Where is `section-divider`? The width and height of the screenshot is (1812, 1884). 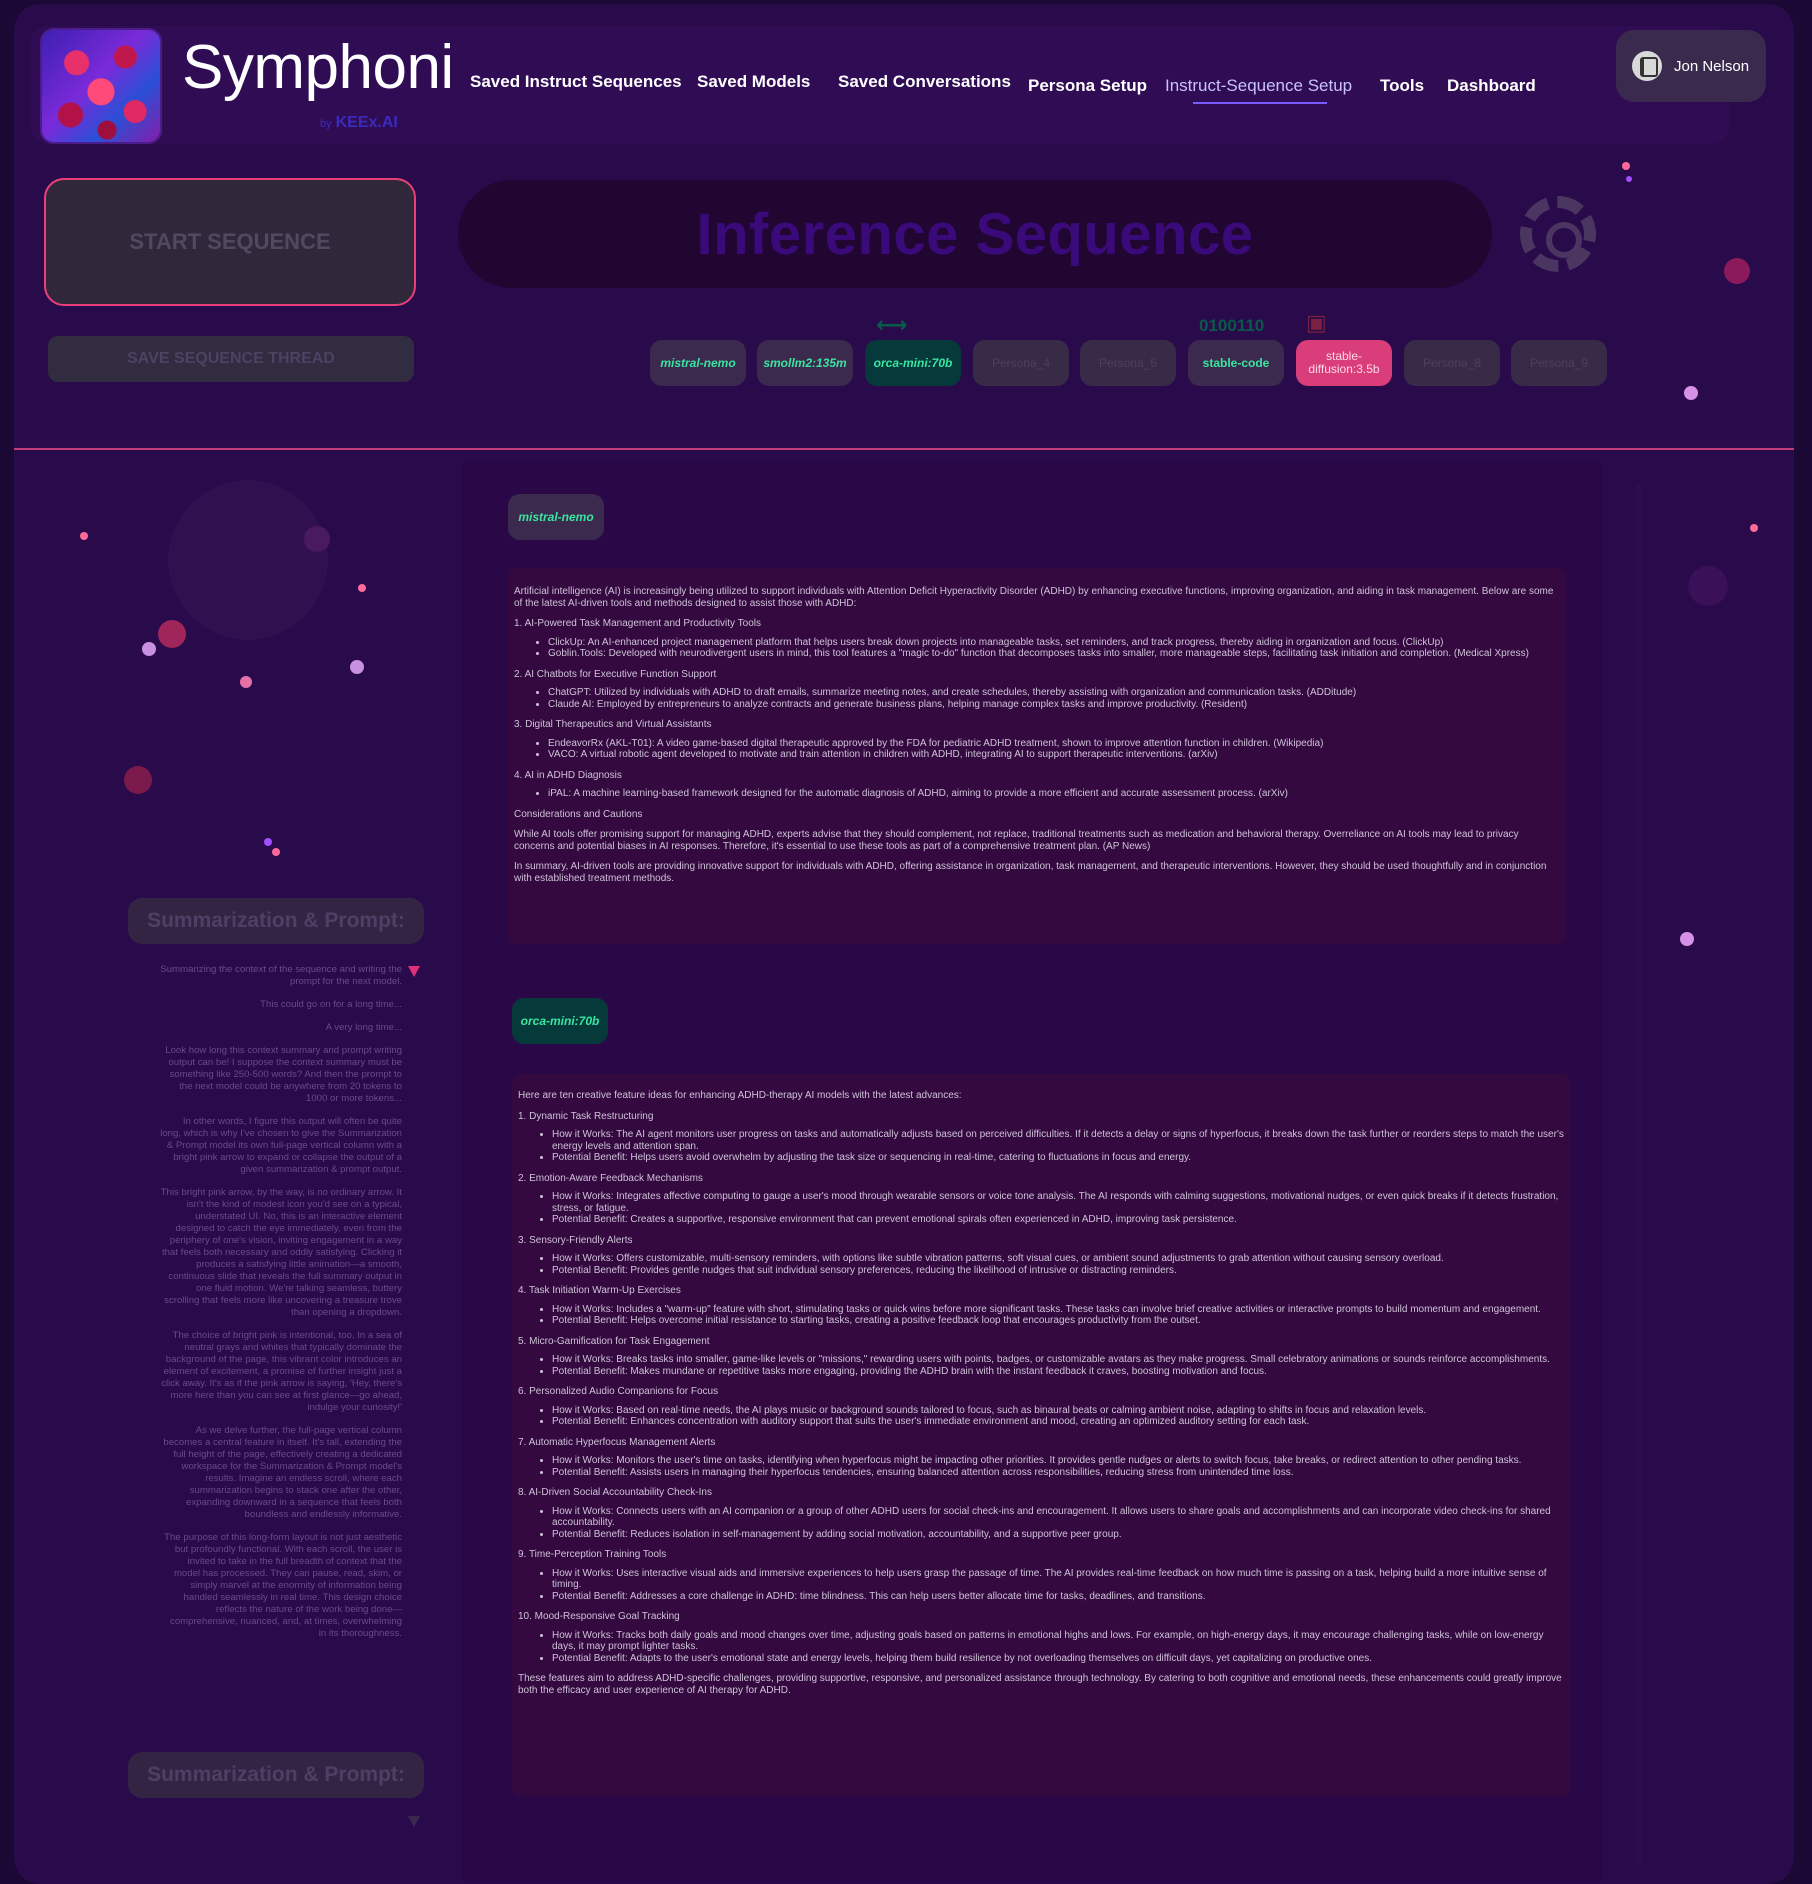
section-divider is located at coordinates (904, 449).